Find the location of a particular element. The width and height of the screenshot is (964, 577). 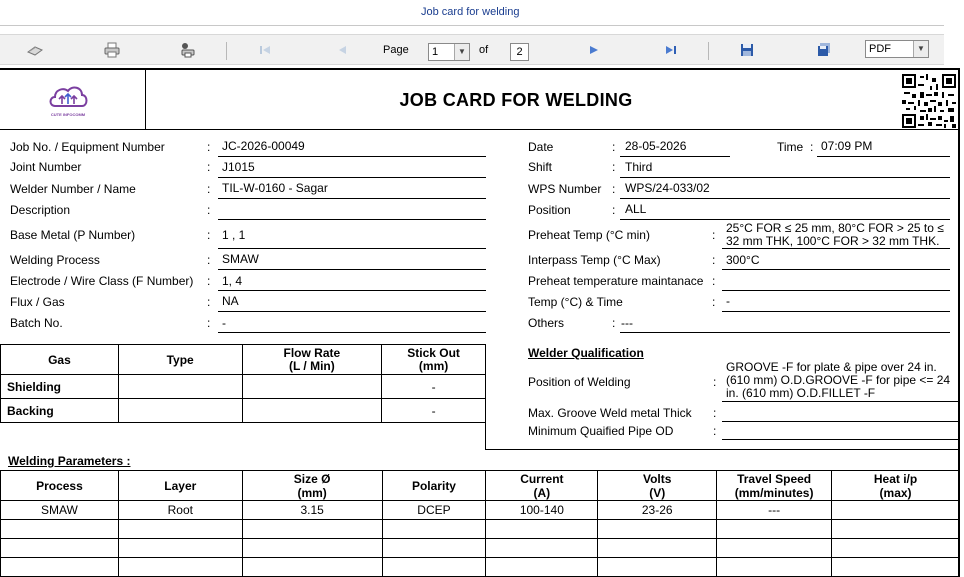

window-titlebar: Job card for welding is located at coordinates (472, 13).